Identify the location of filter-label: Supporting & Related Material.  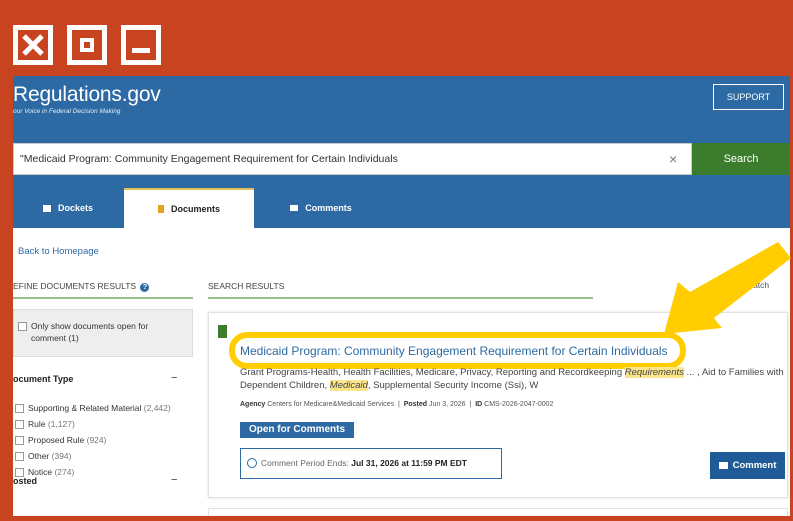
(85, 408).